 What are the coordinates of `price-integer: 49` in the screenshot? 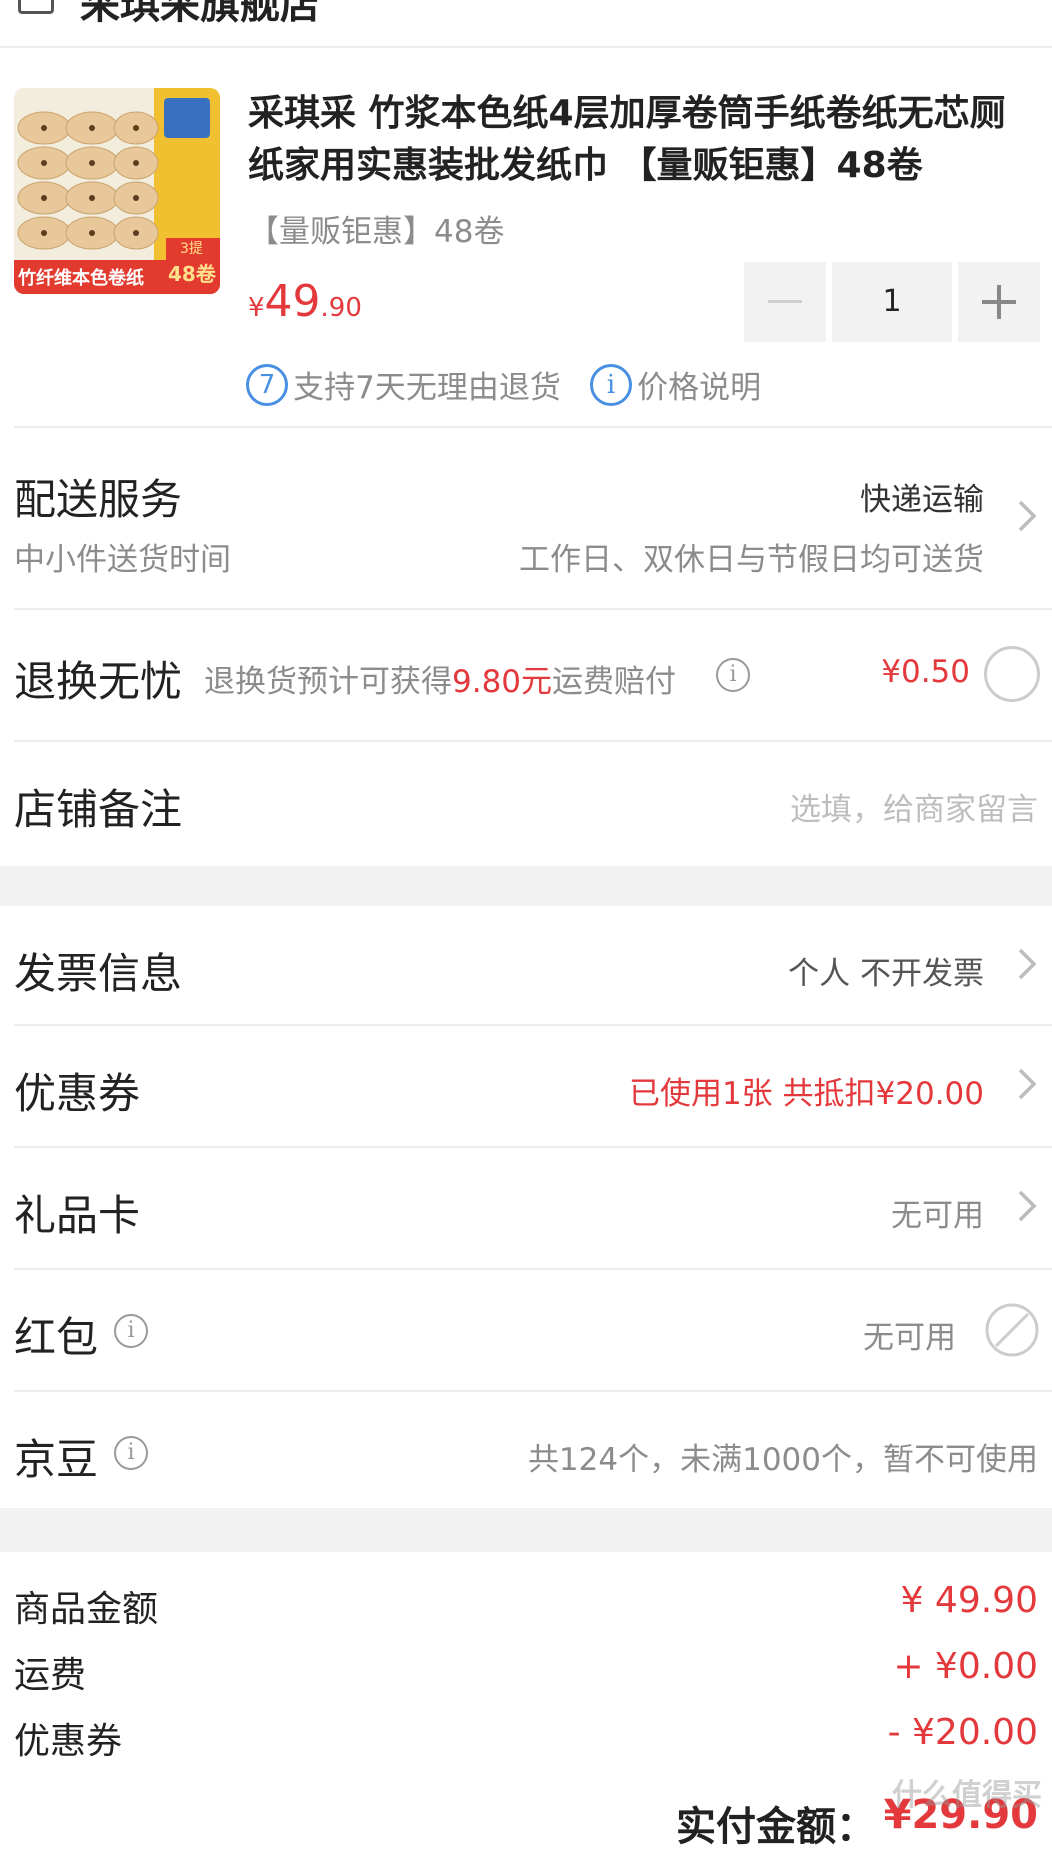 It's located at (292, 301).